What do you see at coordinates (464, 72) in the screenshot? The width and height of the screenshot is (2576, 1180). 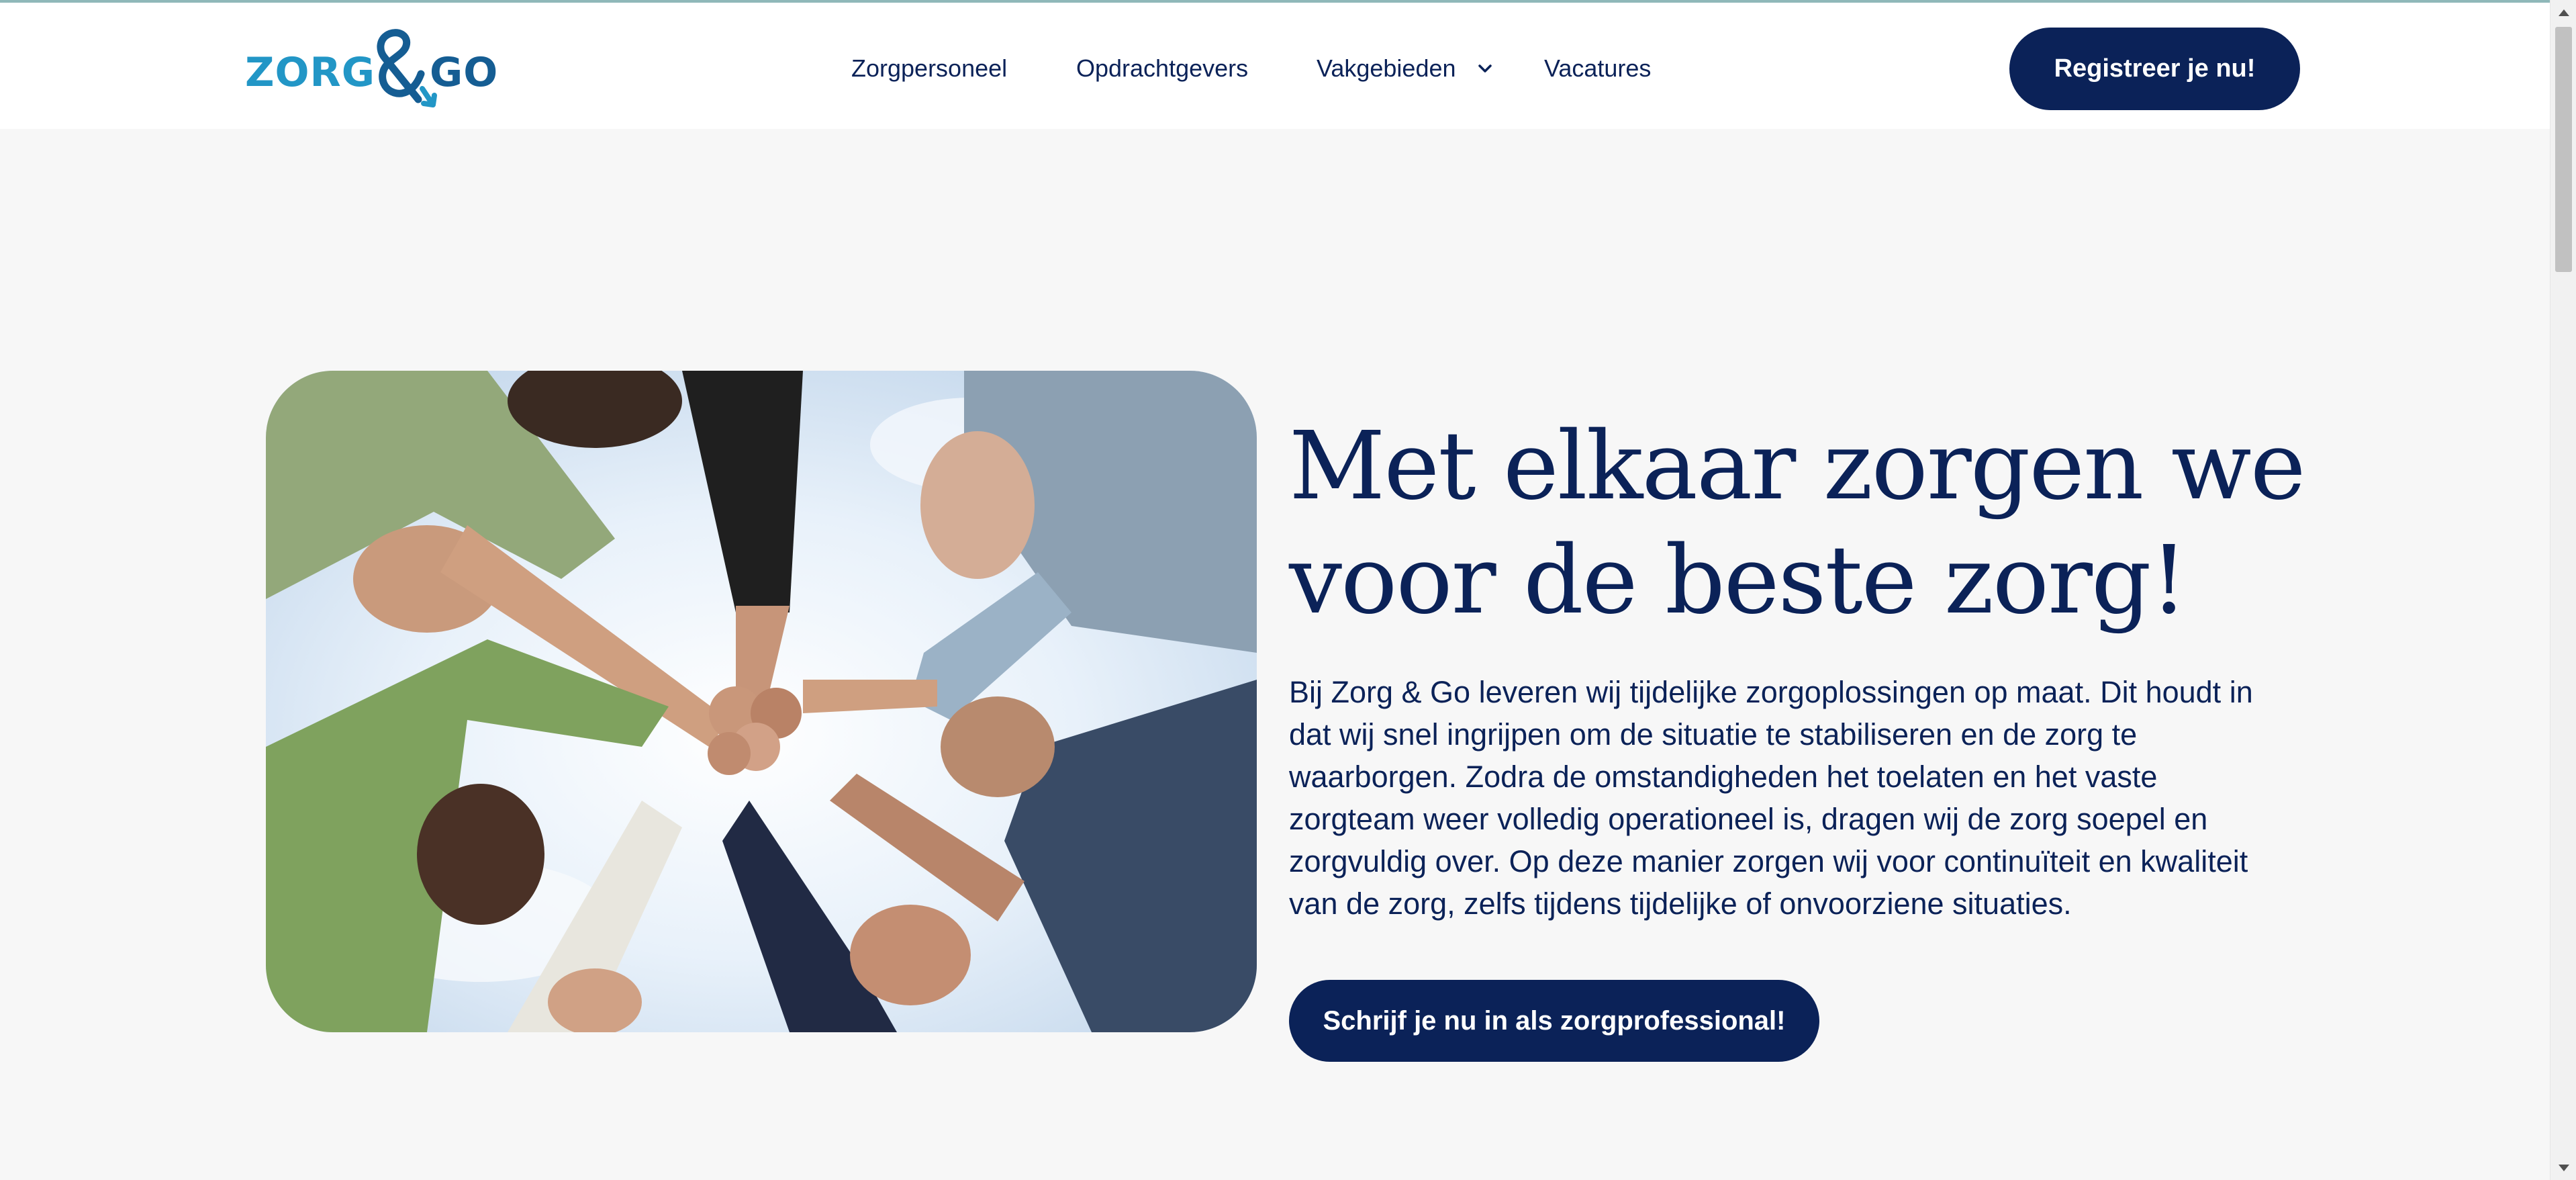 I see `logo-text-go: GO` at bounding box center [464, 72].